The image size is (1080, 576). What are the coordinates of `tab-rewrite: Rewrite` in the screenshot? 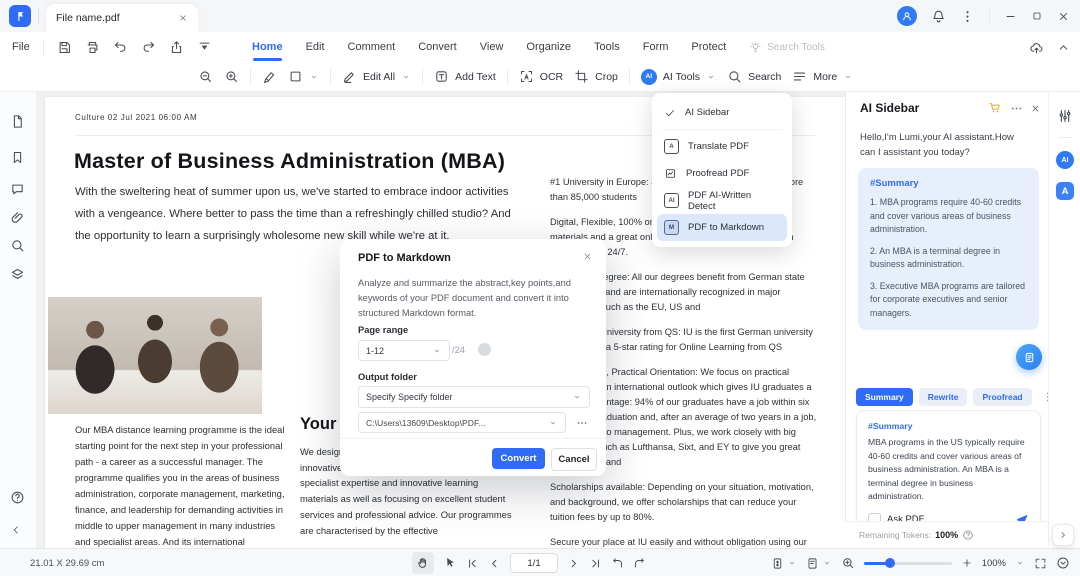 It's located at (943, 397).